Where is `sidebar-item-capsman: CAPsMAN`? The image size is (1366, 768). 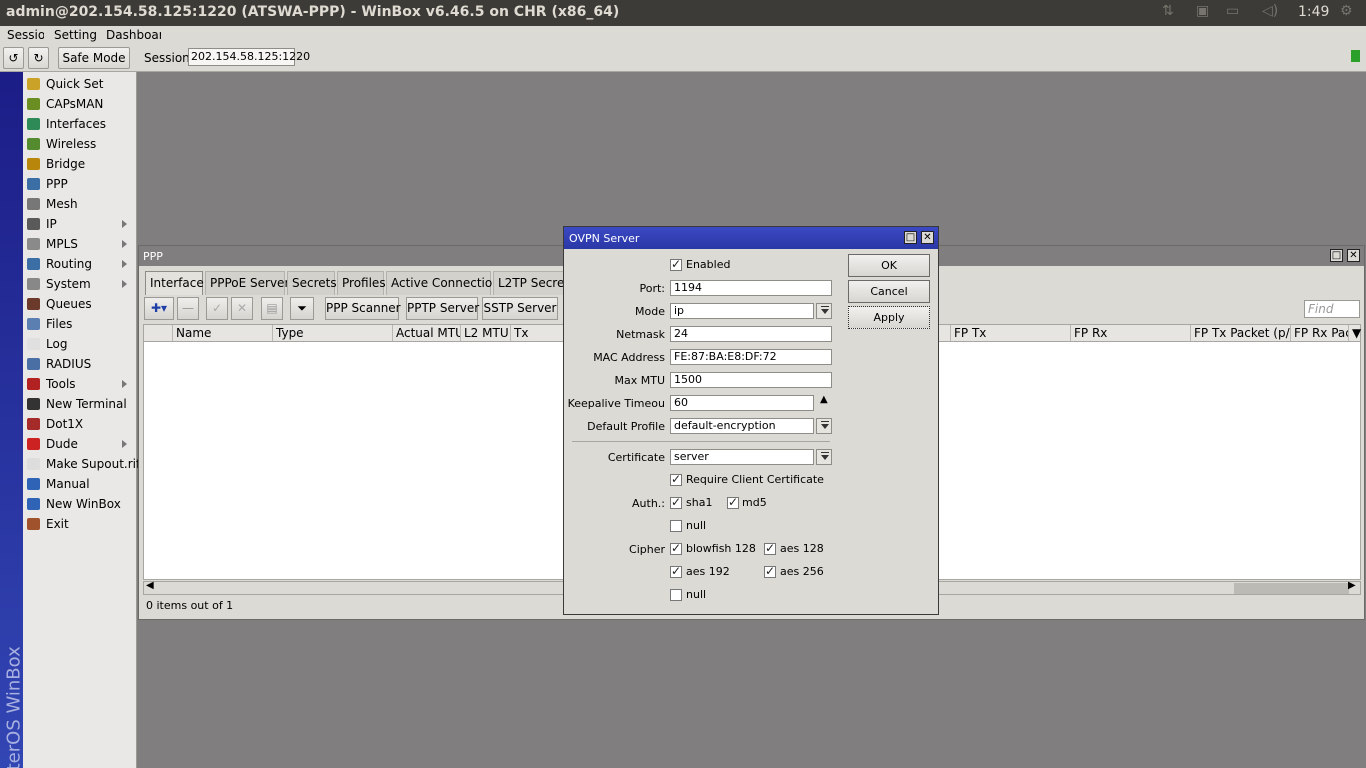
sidebar-item-capsman: CAPsMAN is located at coordinates (80, 104).